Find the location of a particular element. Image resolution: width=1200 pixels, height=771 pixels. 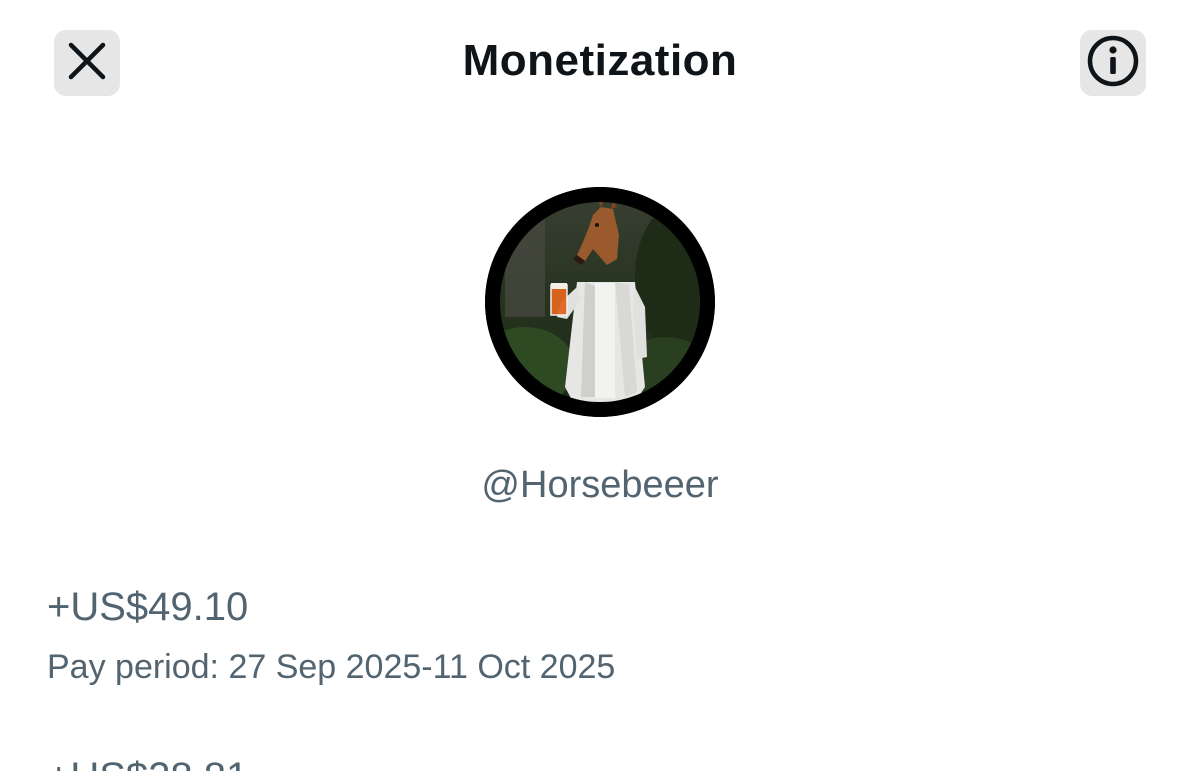

earning-amount: +US$28.81 is located at coordinates (147, 763).